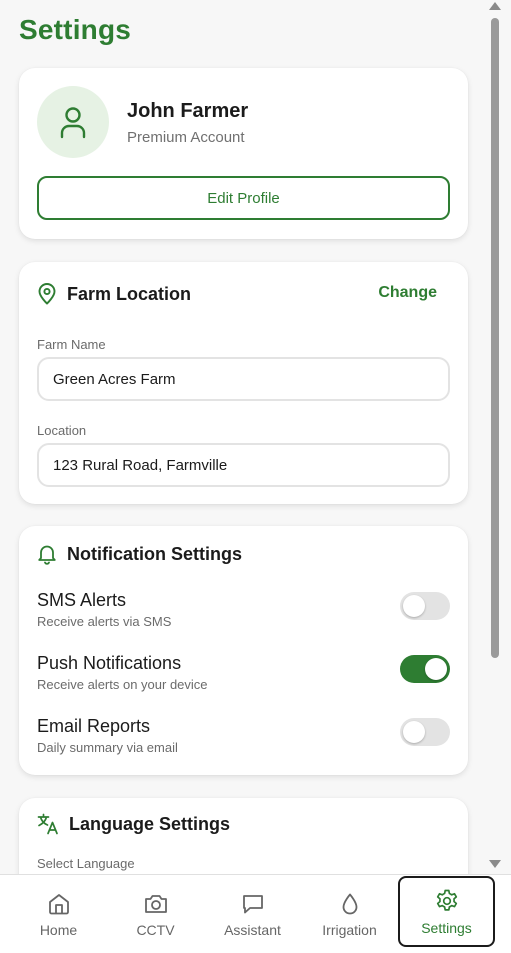  Describe the element at coordinates (71, 344) in the screenshot. I see `farm-name-label: Farm Name` at that location.